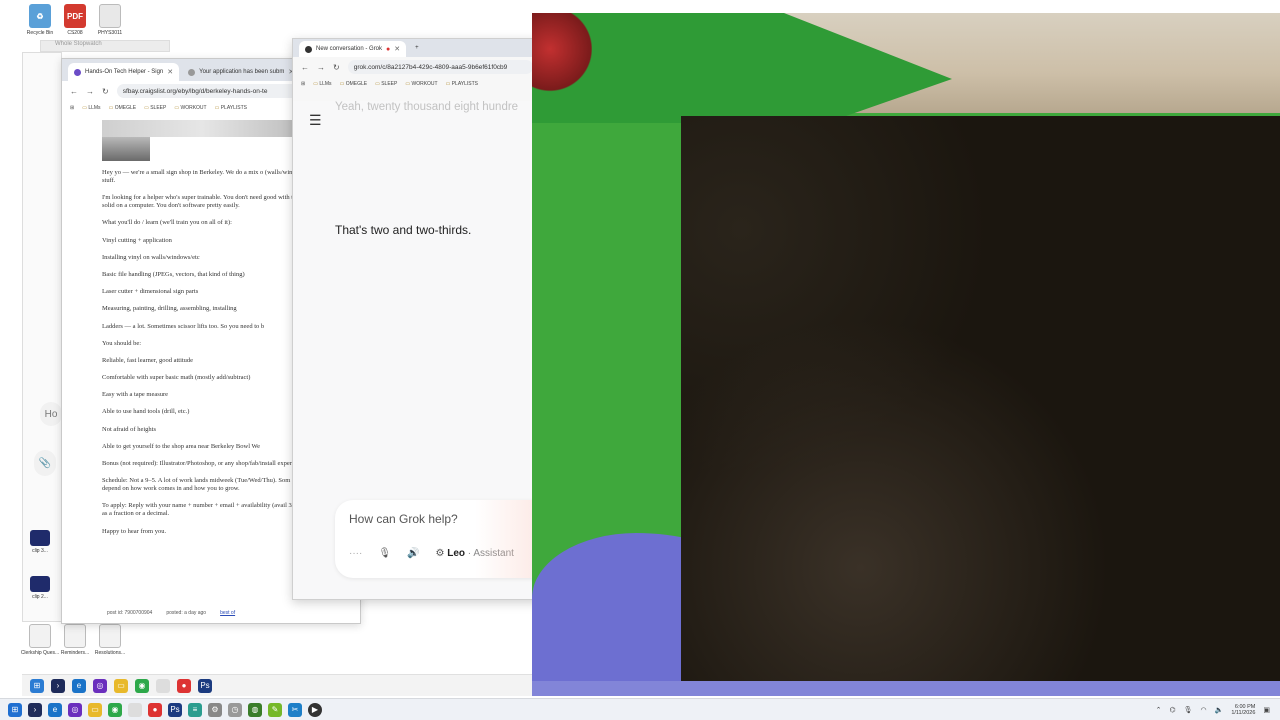  I want to click on chevron-up-icon: ⌃, so click(1159, 710).